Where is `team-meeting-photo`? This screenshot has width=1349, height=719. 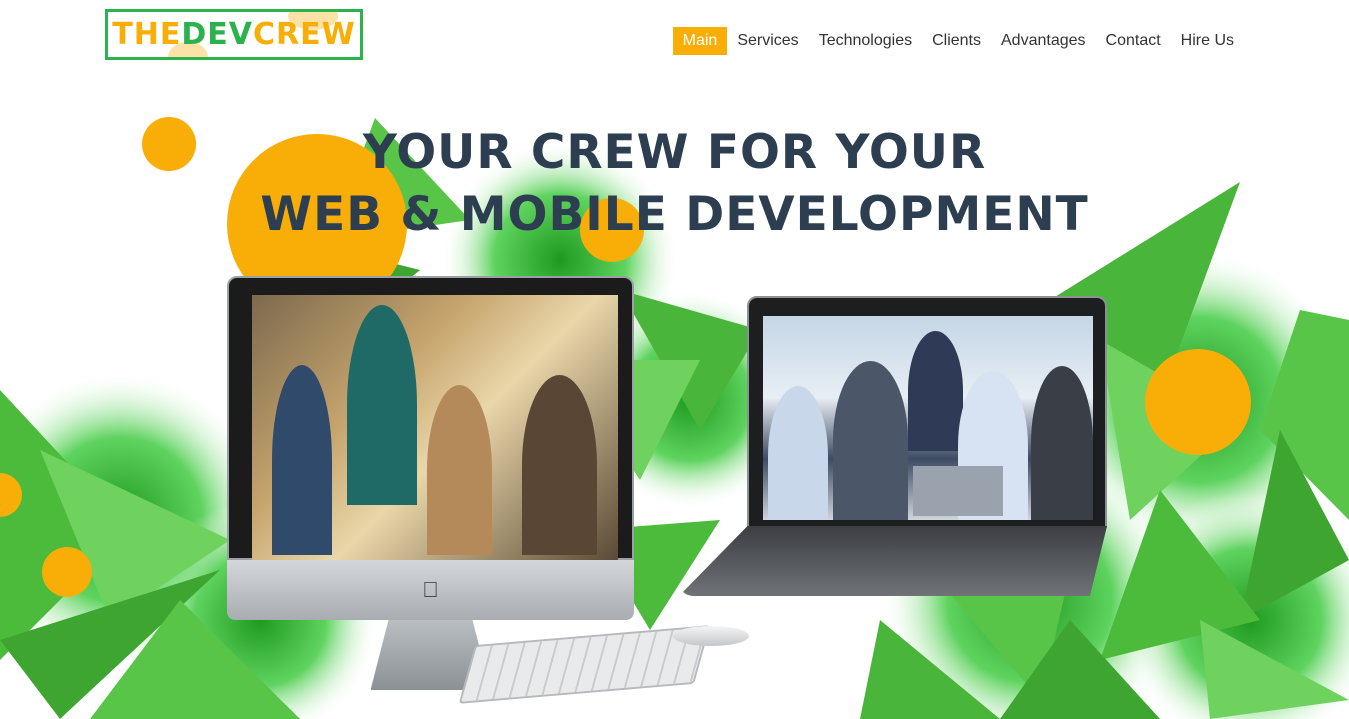 team-meeting-photo is located at coordinates (435, 427).